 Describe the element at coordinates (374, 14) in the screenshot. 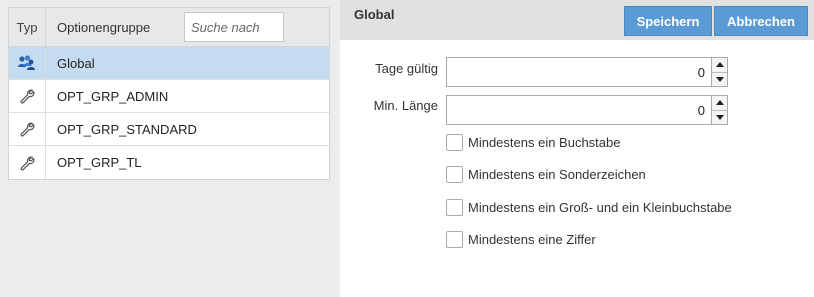

I see `page-title: Global` at that location.